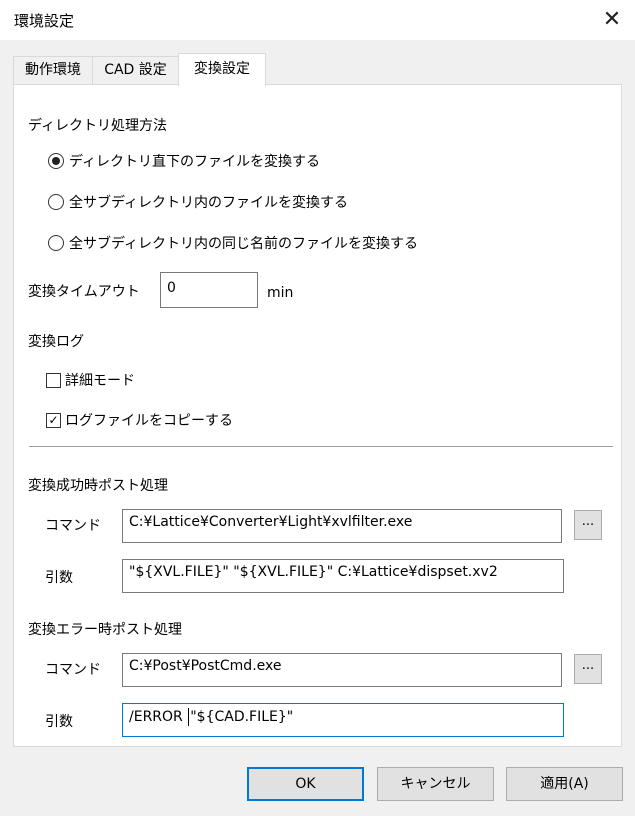 The width and height of the screenshot is (635, 816). I want to click on timeout-input: 0, so click(209, 290).